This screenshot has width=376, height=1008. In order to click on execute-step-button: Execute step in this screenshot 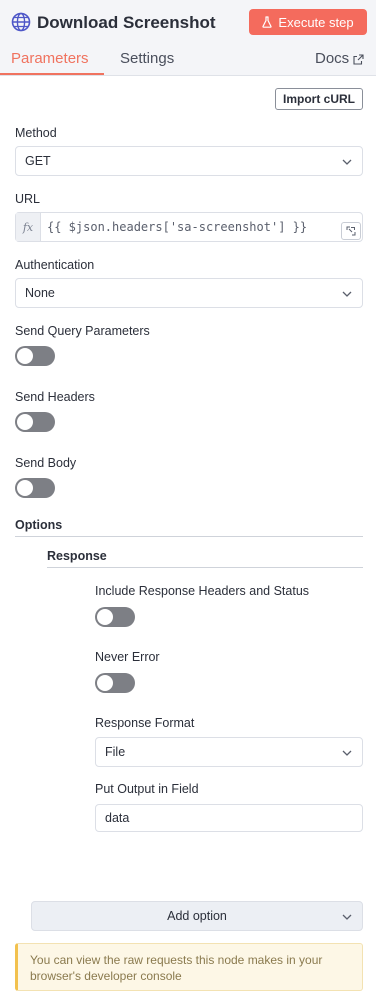, I will do `click(308, 22)`.